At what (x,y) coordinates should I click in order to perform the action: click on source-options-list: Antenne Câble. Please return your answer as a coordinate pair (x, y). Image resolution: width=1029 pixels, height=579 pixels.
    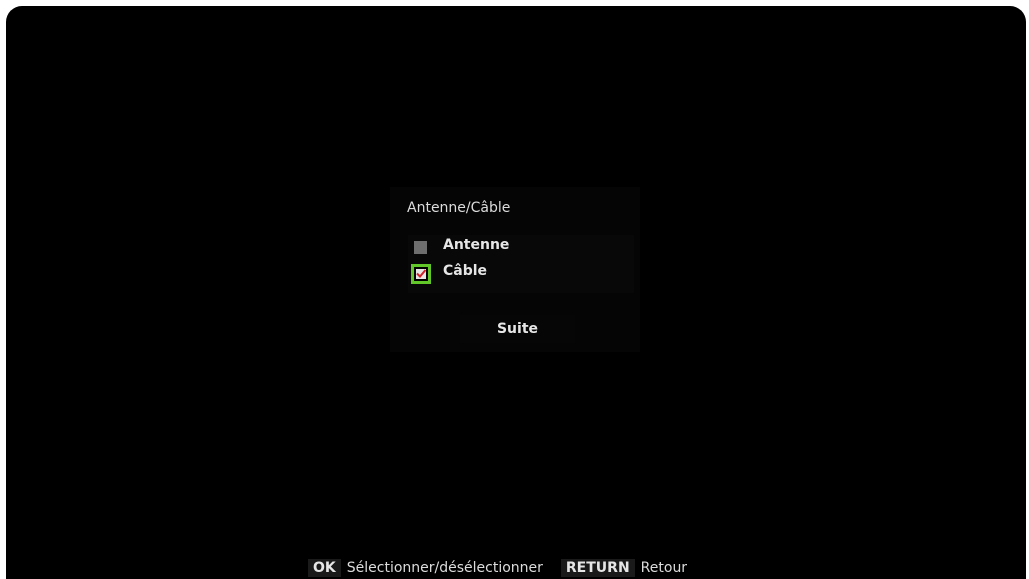
    Looking at the image, I should click on (521, 264).